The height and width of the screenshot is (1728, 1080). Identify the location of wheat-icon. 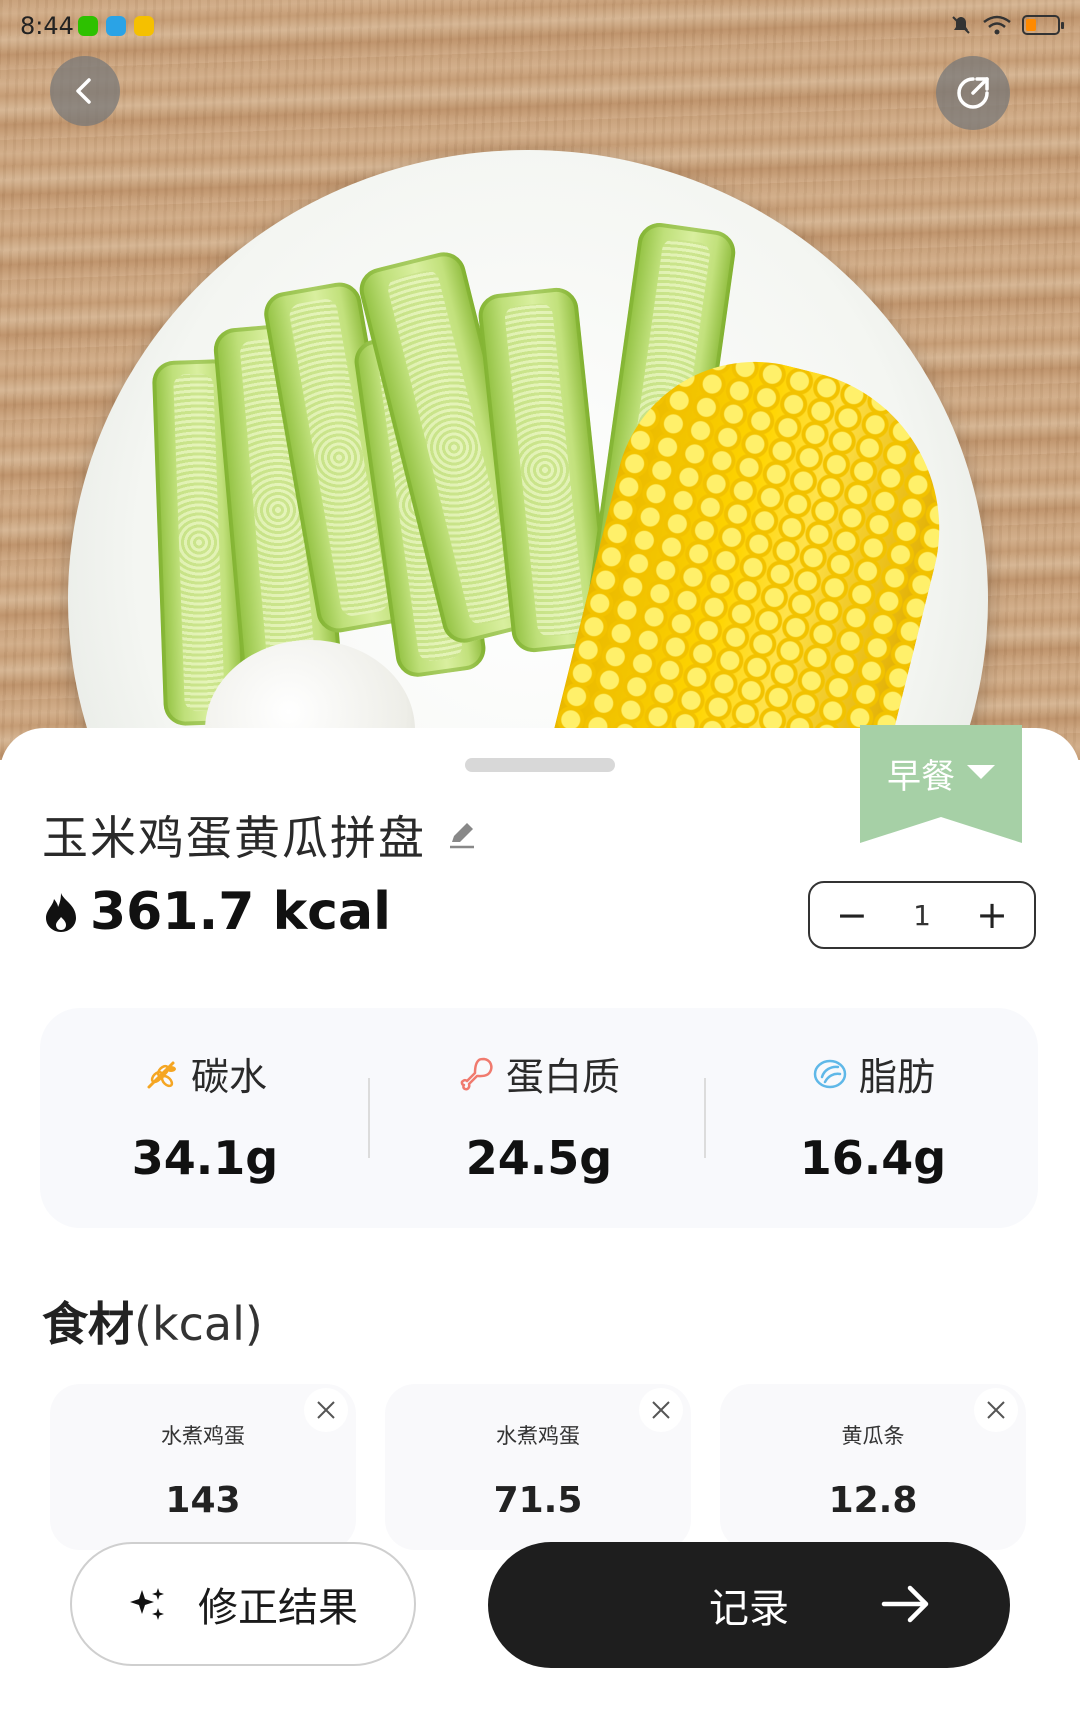
(161, 1074).